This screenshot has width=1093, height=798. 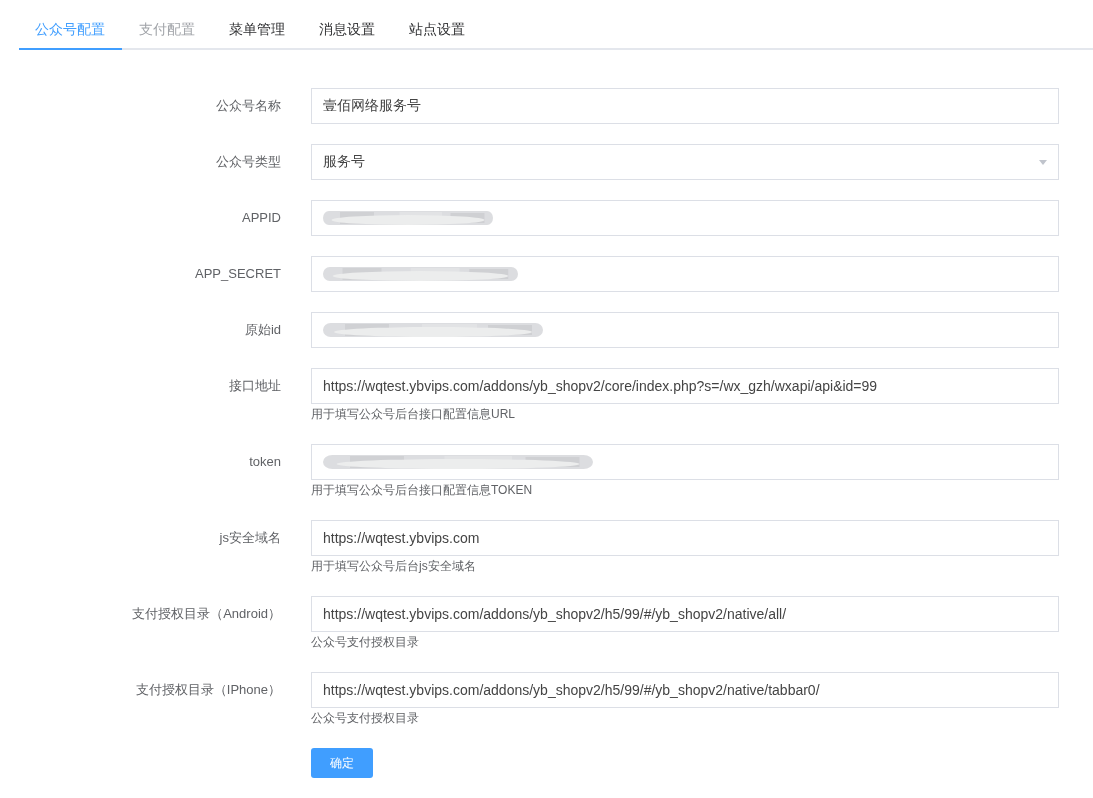 What do you see at coordinates (685, 614) in the screenshot?
I see `input-field: https://wqtest.ybvips.com/addons/yb_shopv2/h5/99/#/yb_shopv2/native/all/` at bounding box center [685, 614].